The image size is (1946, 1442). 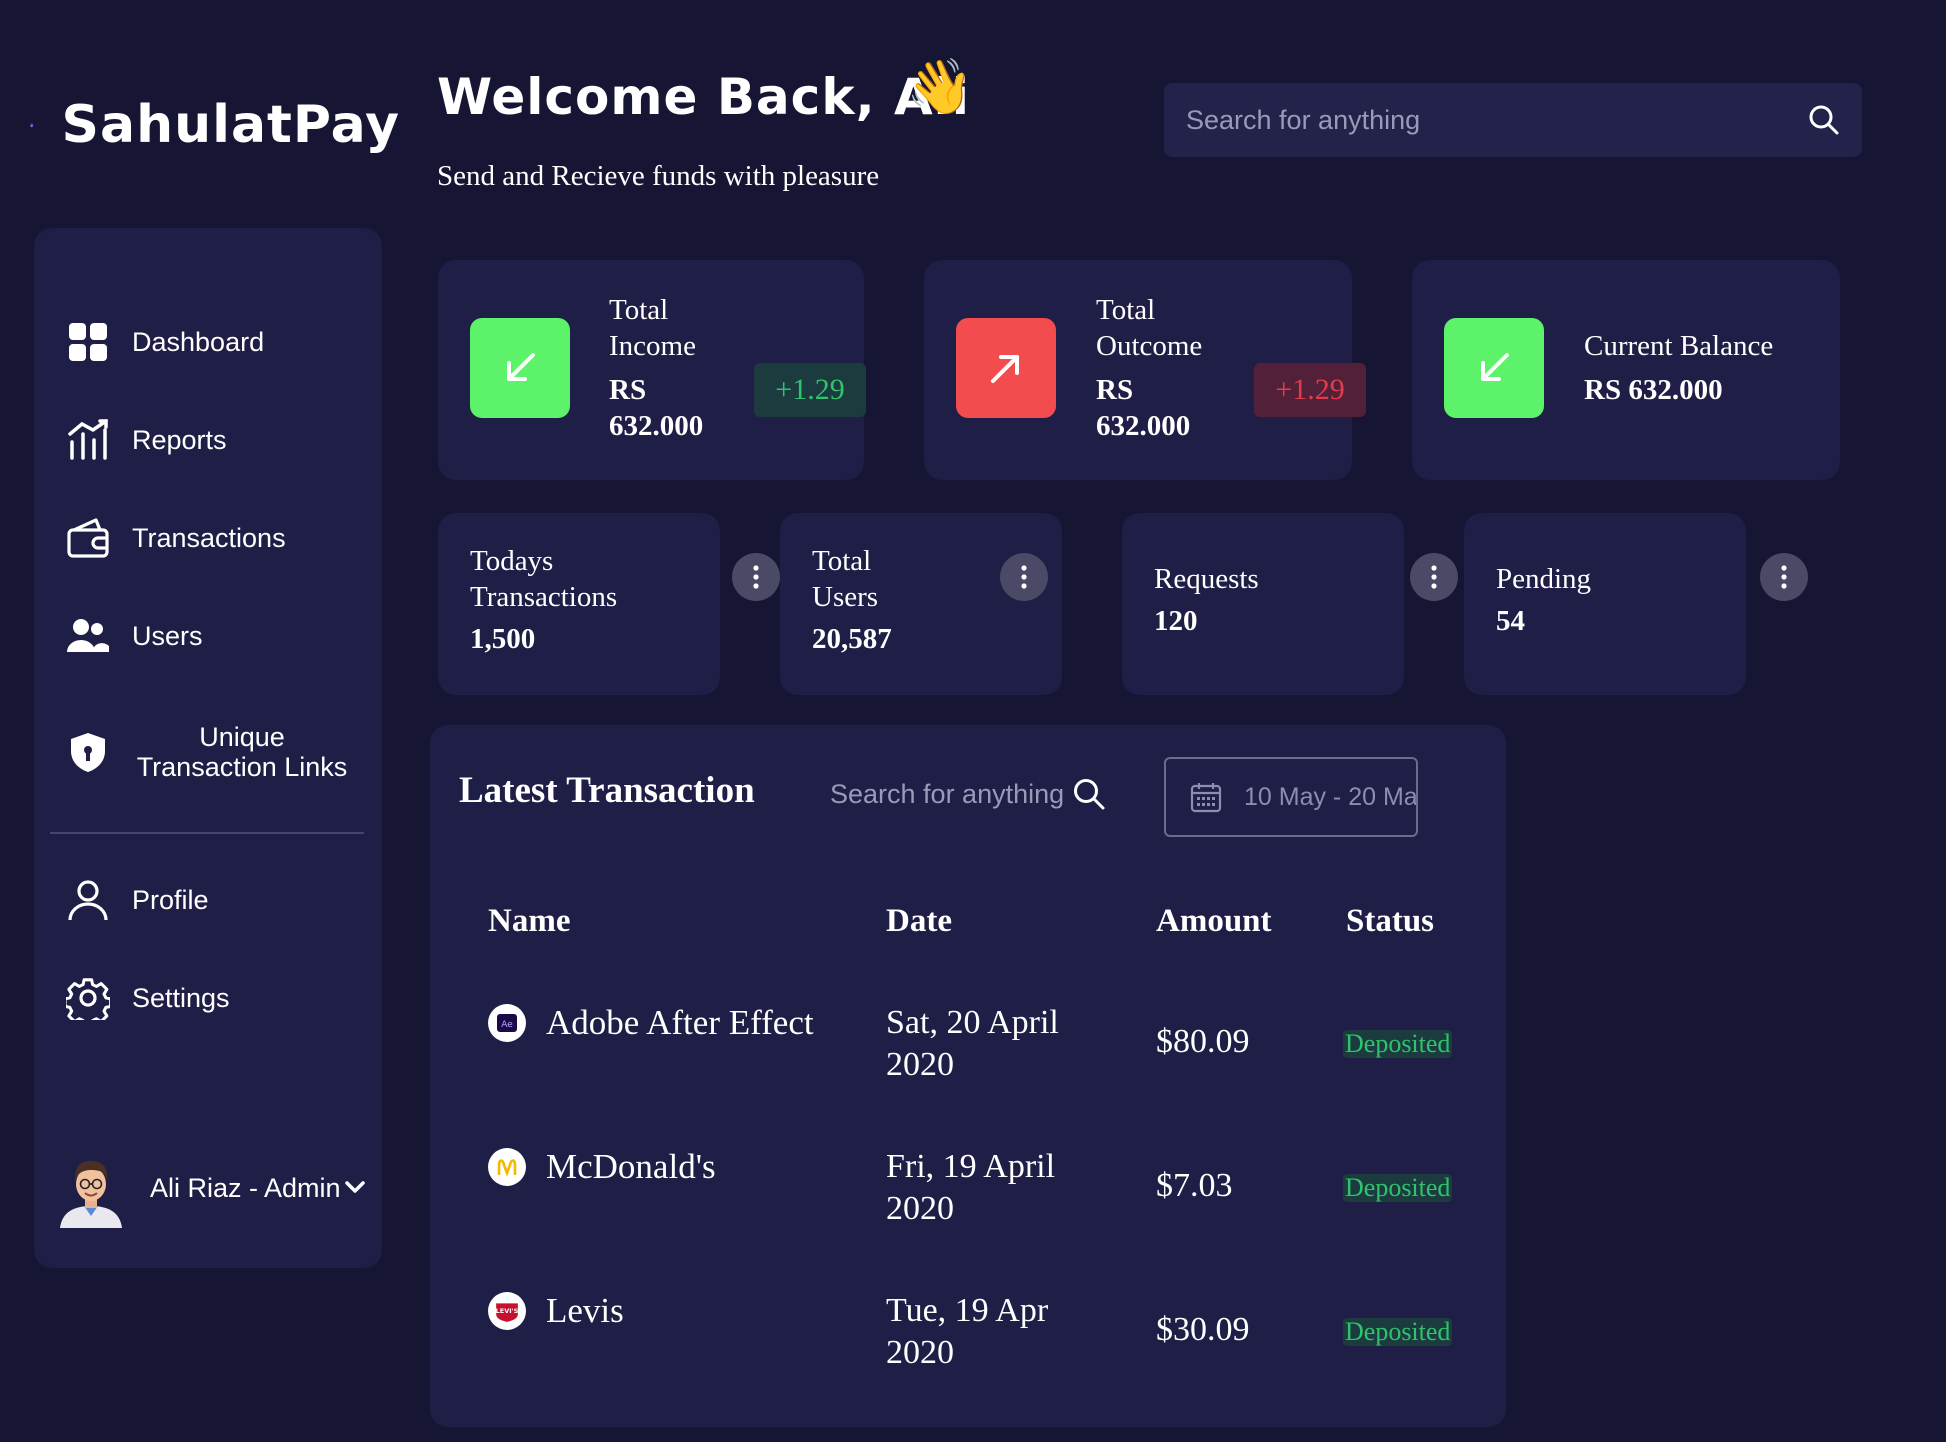 I want to click on stat-value: 54, so click(x=1510, y=621).